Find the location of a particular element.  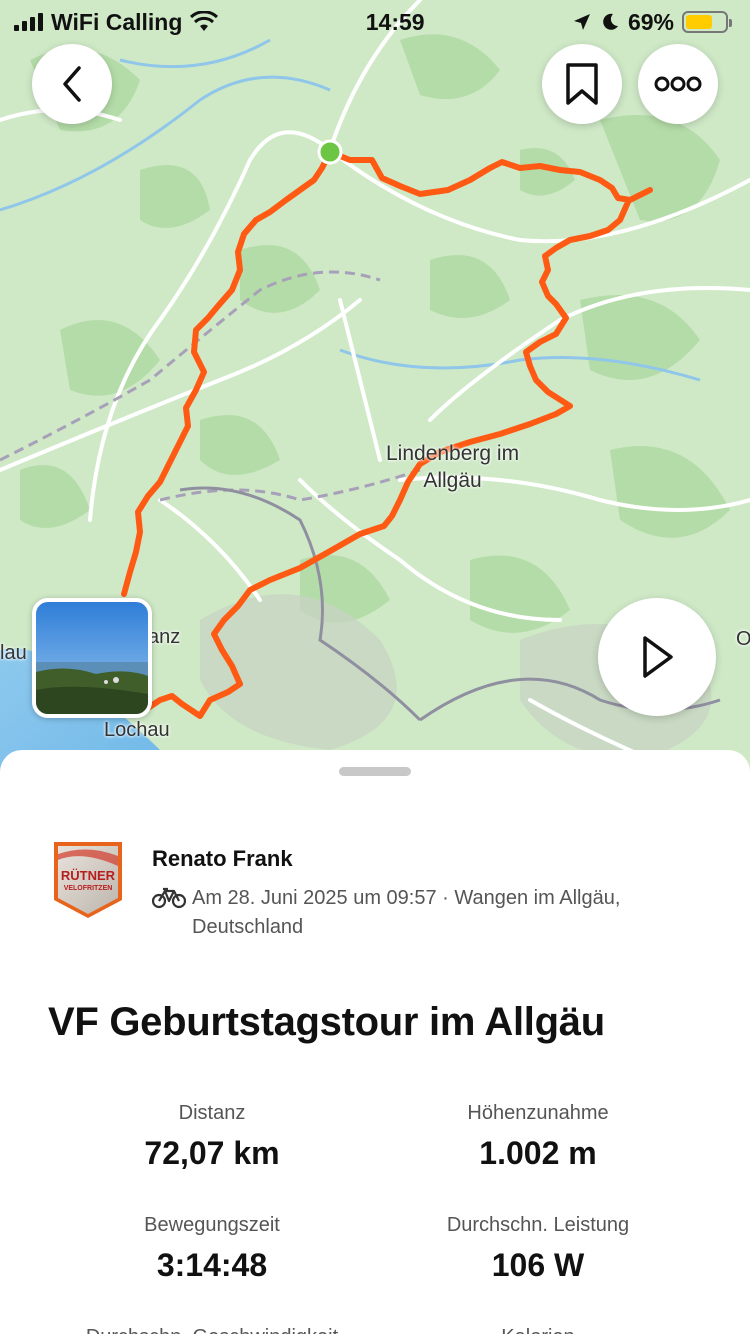

stat-label: Durchschn. Leistung is located at coordinates (538, 1225).